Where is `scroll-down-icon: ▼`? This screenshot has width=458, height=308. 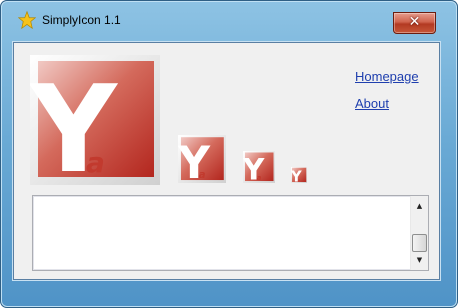
scroll-down-icon: ▼ is located at coordinates (419, 260).